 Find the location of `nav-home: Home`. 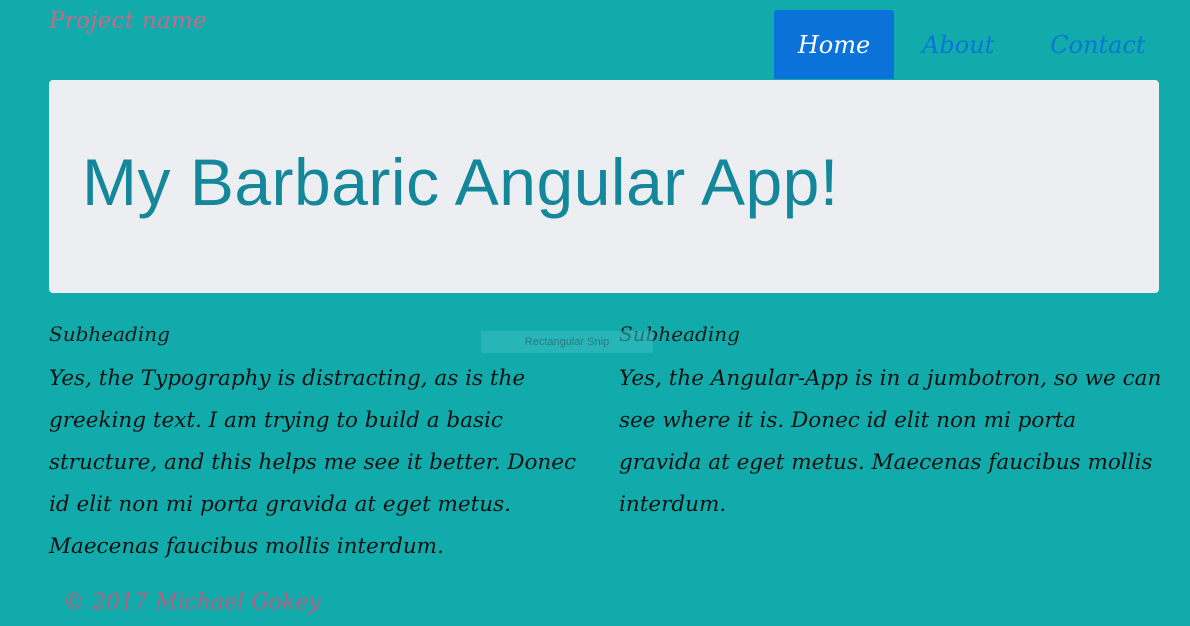

nav-home: Home is located at coordinates (834, 44).